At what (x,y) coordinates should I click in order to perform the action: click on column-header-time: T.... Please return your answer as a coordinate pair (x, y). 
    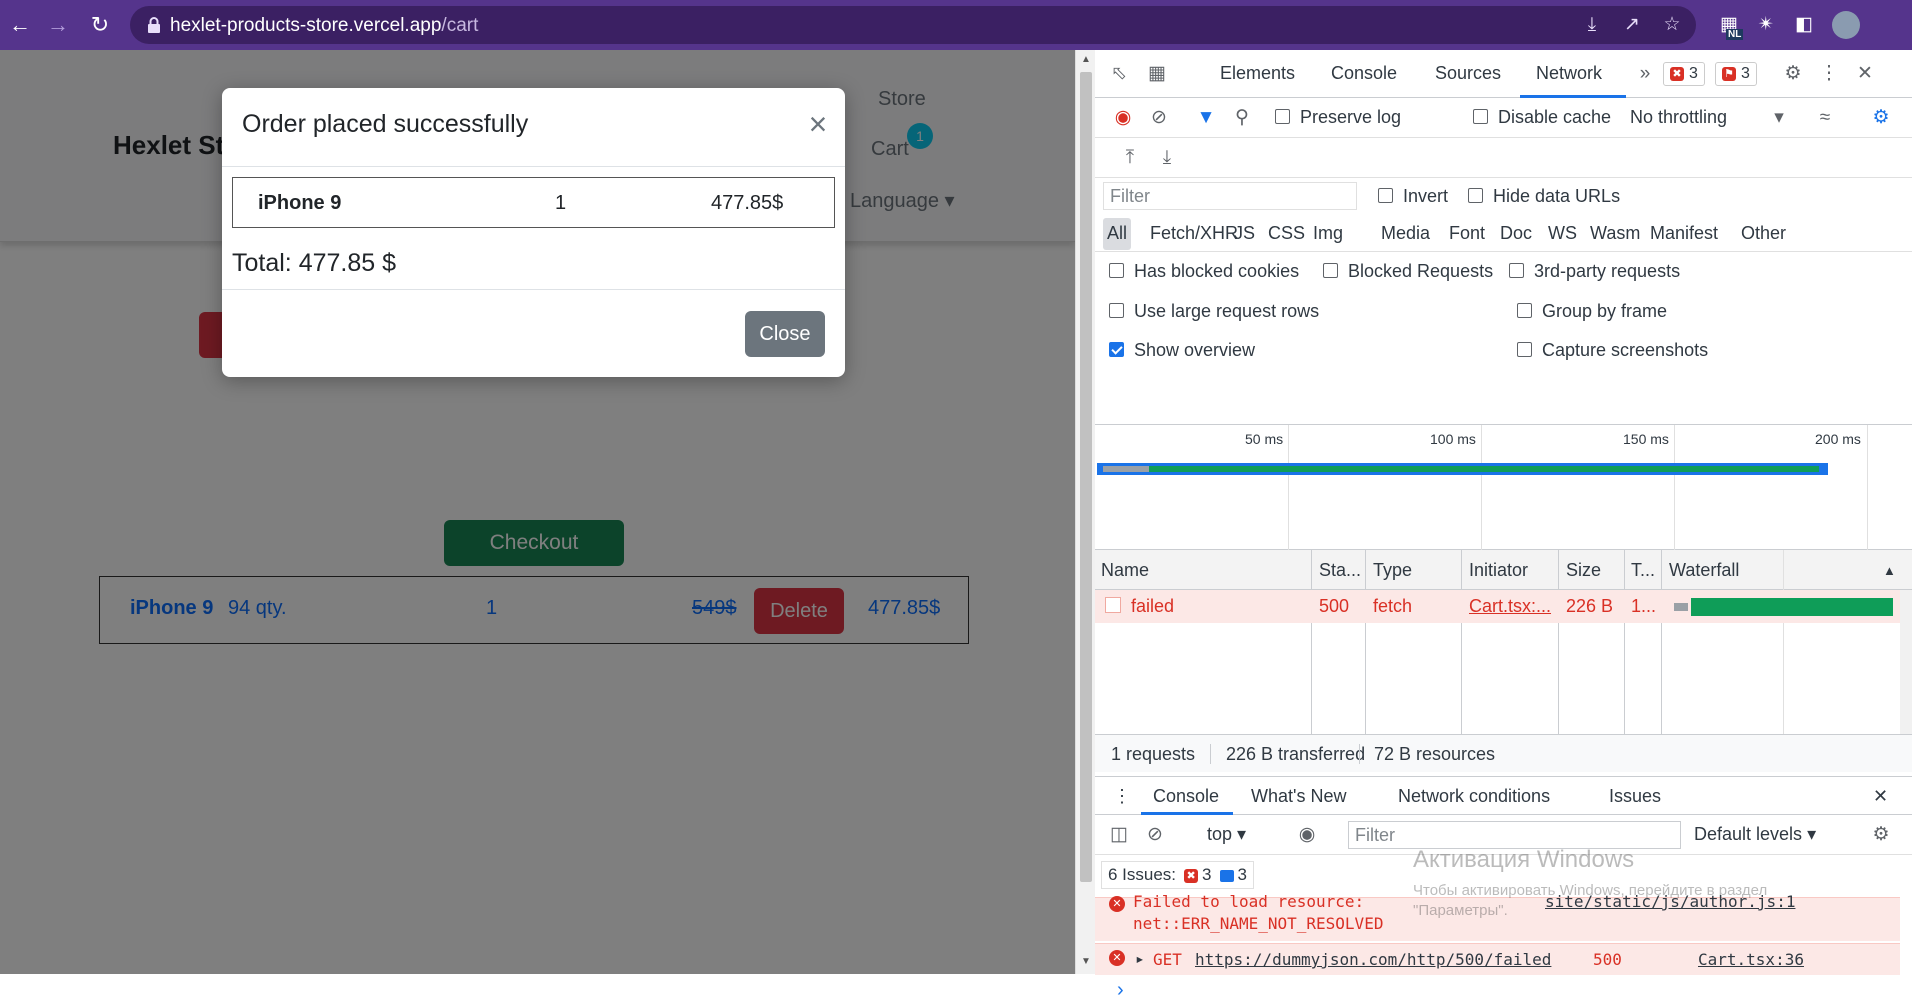
    Looking at the image, I should click on (1643, 570).